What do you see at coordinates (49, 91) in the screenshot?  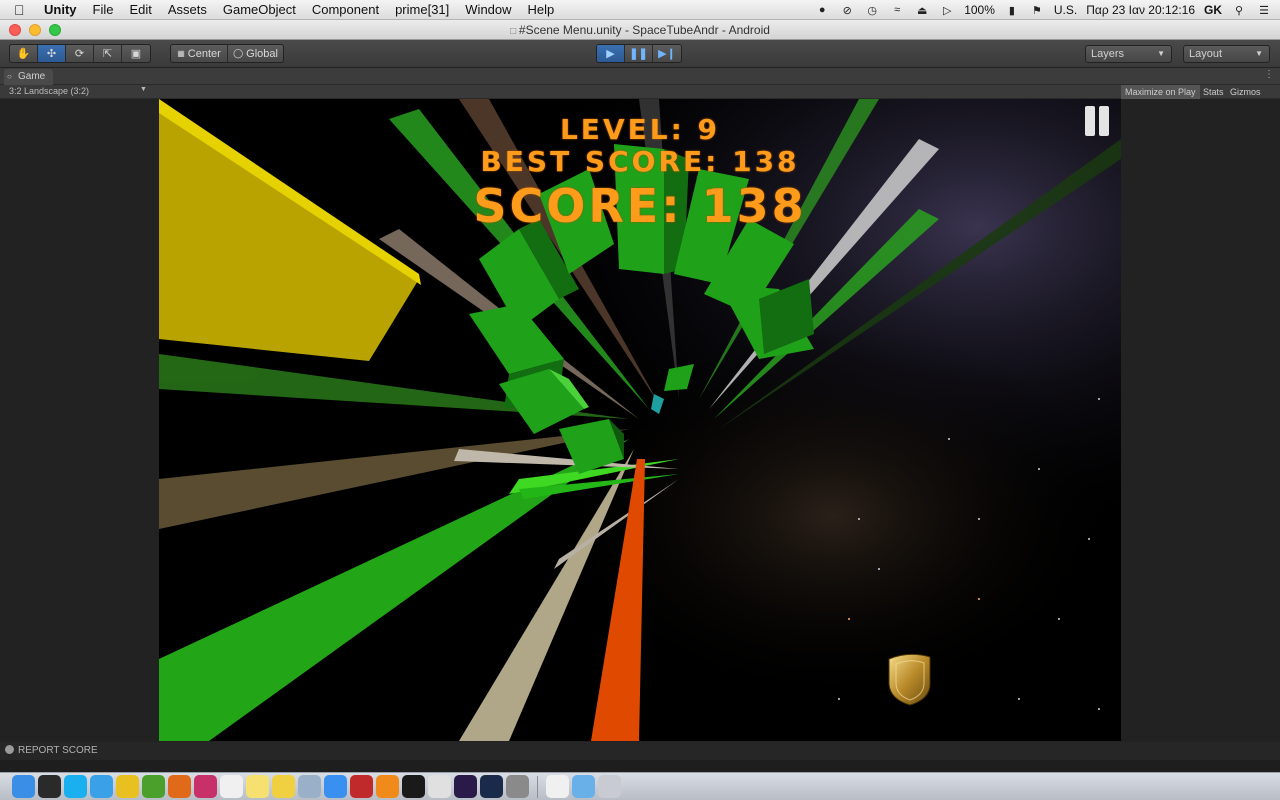 I see `aspect-dropdown: 3:2 Landscape (3:2)` at bounding box center [49, 91].